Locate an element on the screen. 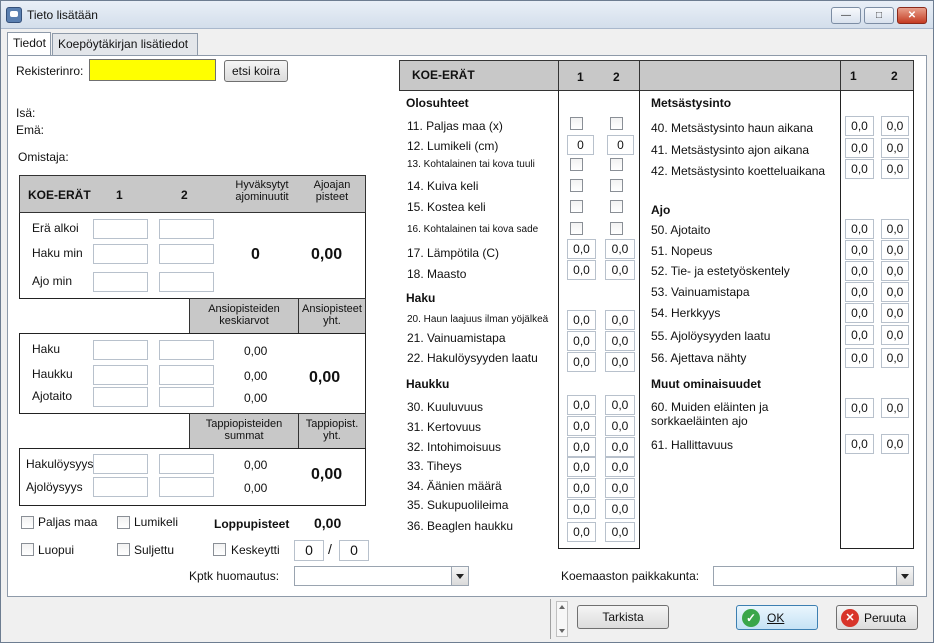 The height and width of the screenshot is (643, 934). row-51-label: 51. Nopeus is located at coordinates (682, 251).